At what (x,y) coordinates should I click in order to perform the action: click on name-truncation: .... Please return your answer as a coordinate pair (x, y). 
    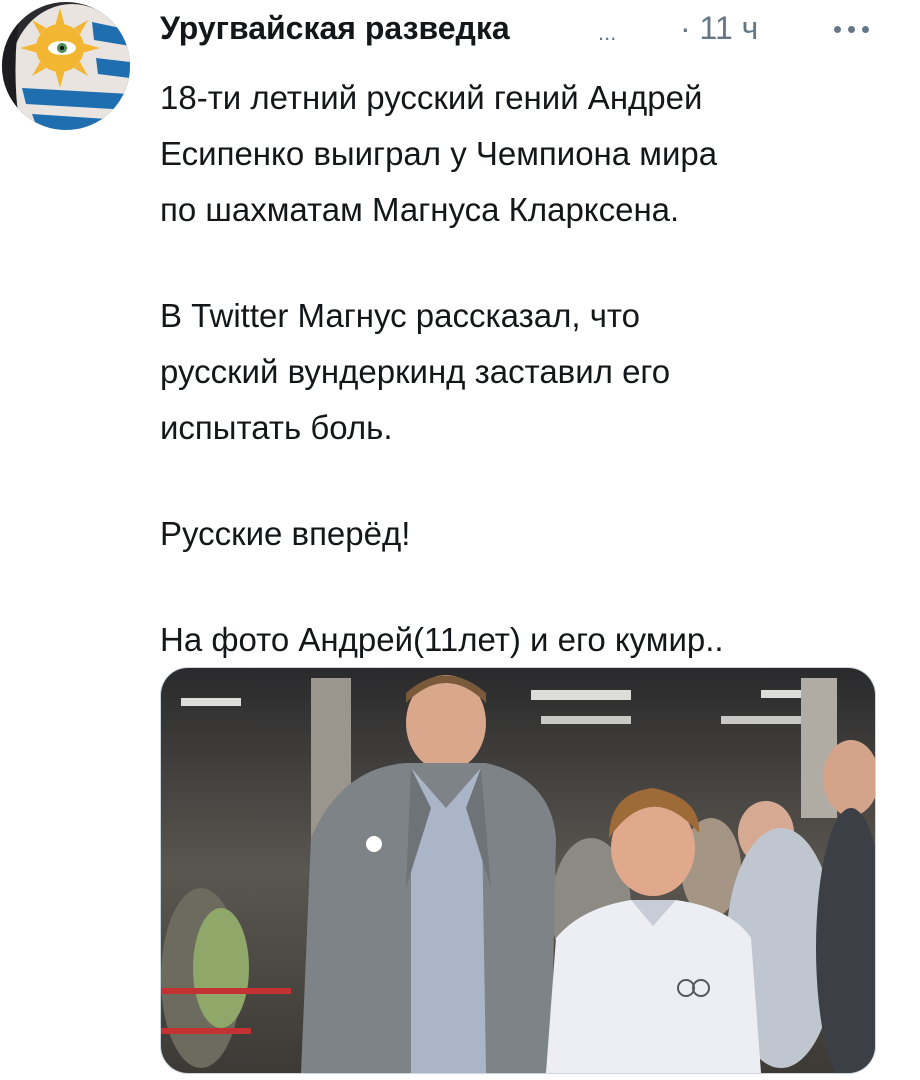
    Looking at the image, I should click on (607, 32).